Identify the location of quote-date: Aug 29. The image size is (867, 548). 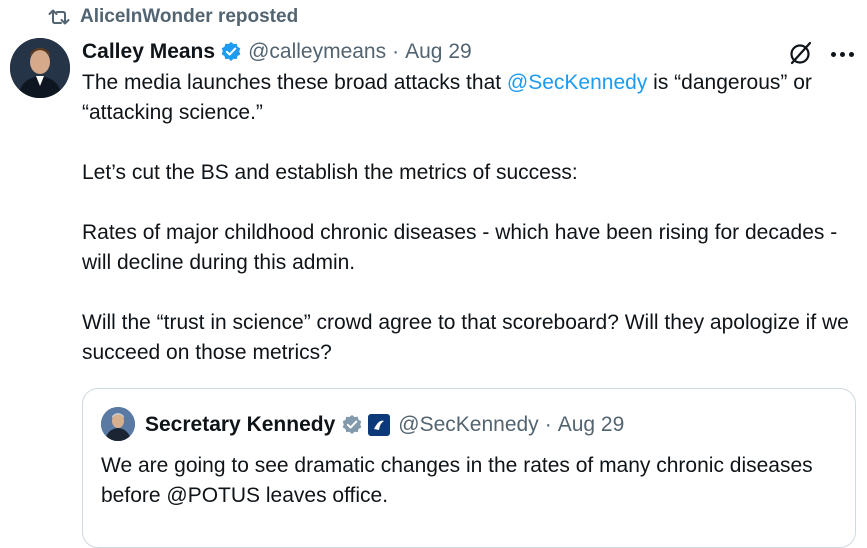
(591, 425).